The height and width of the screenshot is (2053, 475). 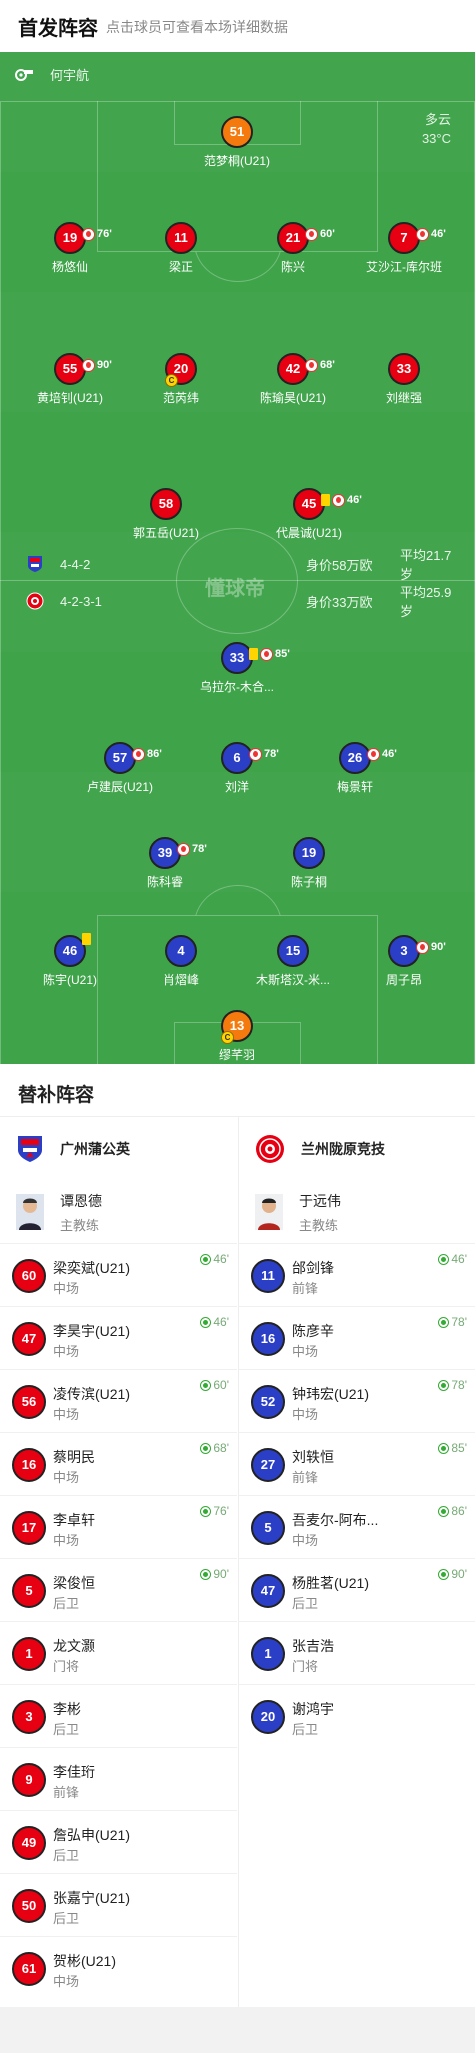 I want to click on away-player: 13 C 缪芊羽, so click(x=237, y=1036).